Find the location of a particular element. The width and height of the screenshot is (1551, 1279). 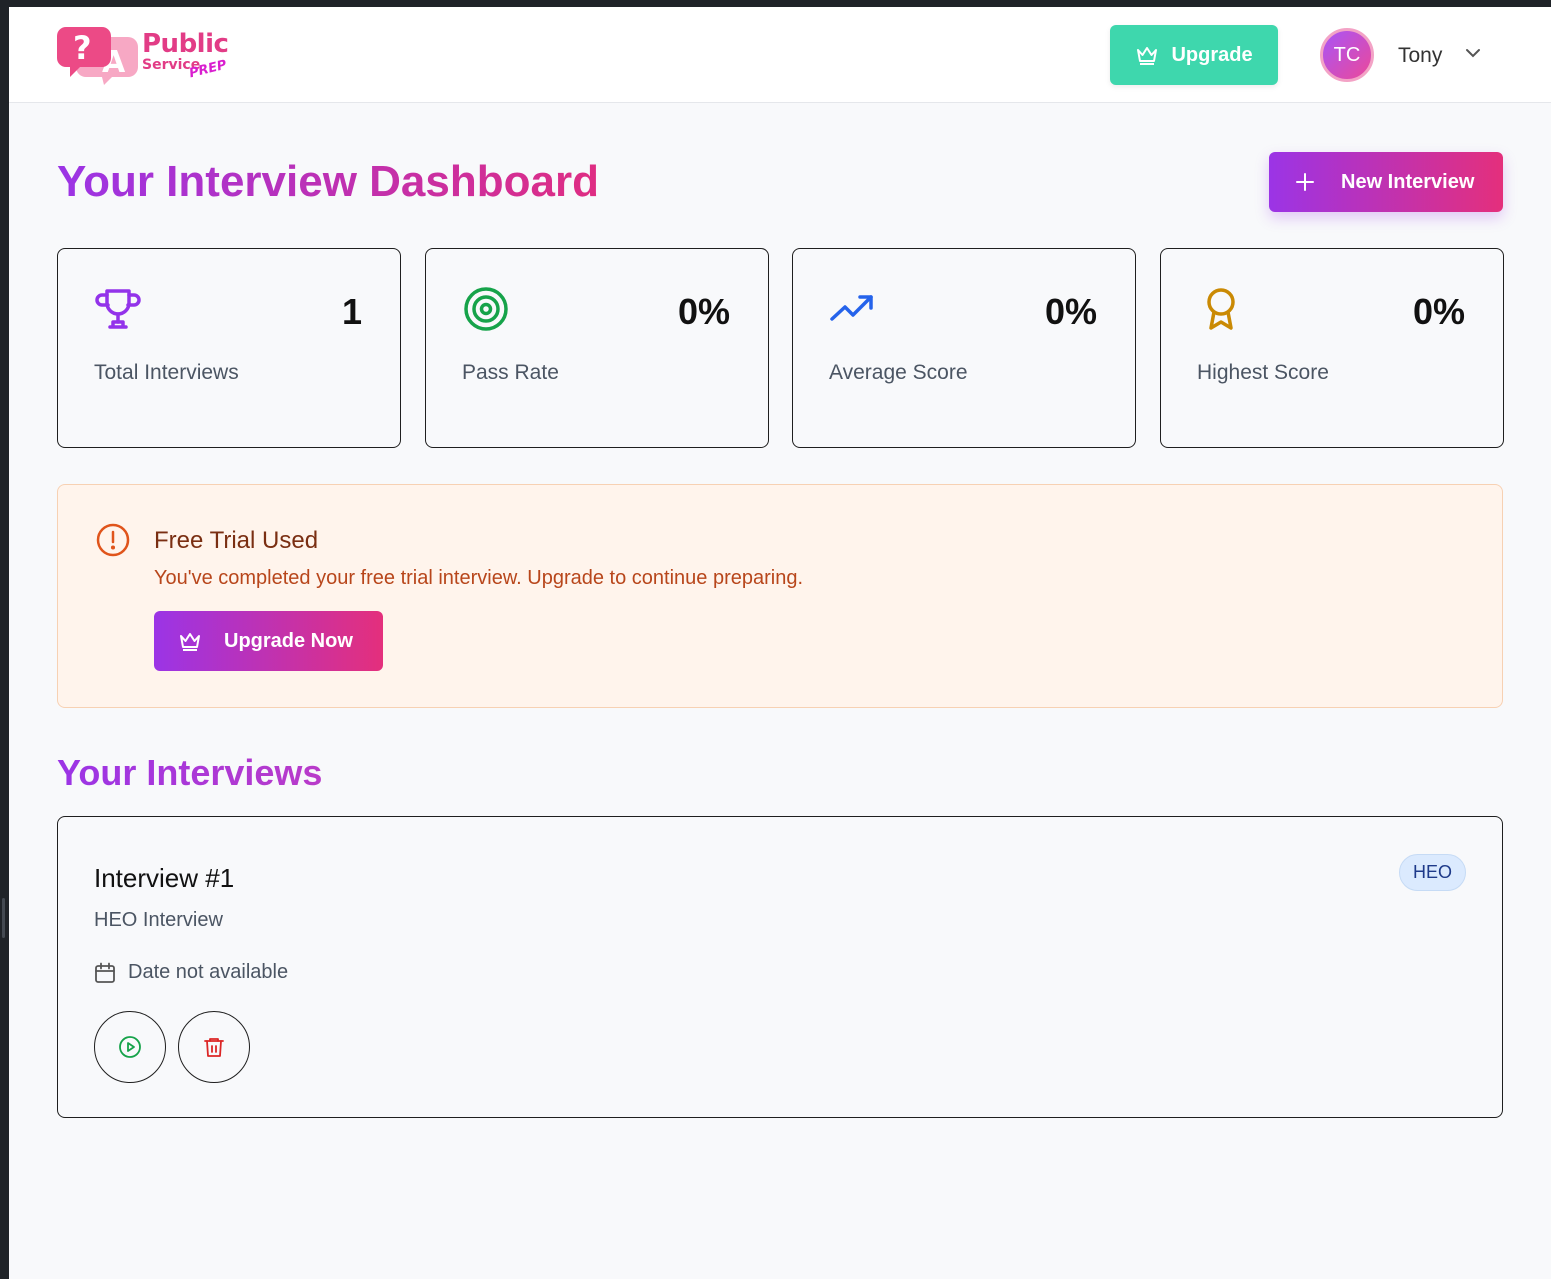

resume-interview-button is located at coordinates (130, 1047).